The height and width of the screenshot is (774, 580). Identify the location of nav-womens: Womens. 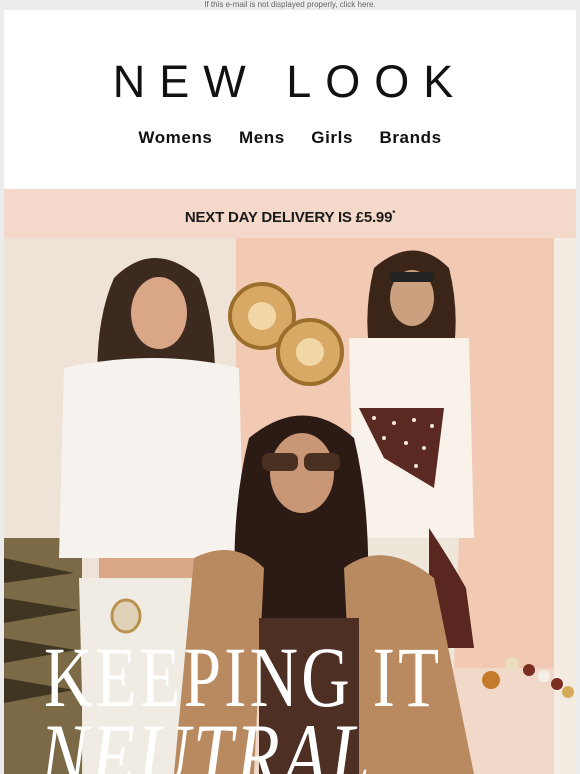
(175, 138).